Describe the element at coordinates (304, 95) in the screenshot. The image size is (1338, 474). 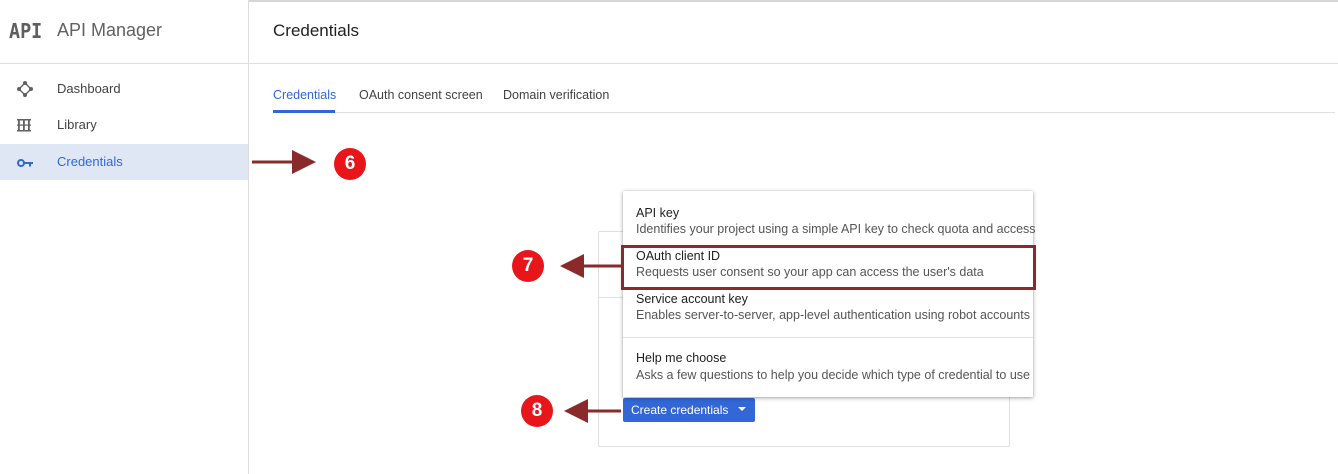
I see `tab-credentials: Credentials` at that location.